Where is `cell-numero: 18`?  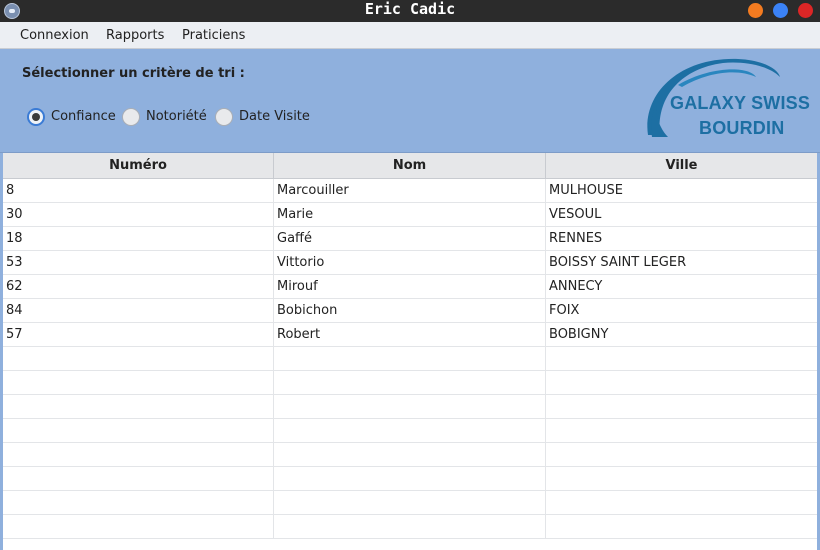
cell-numero: 18 is located at coordinates (138, 238).